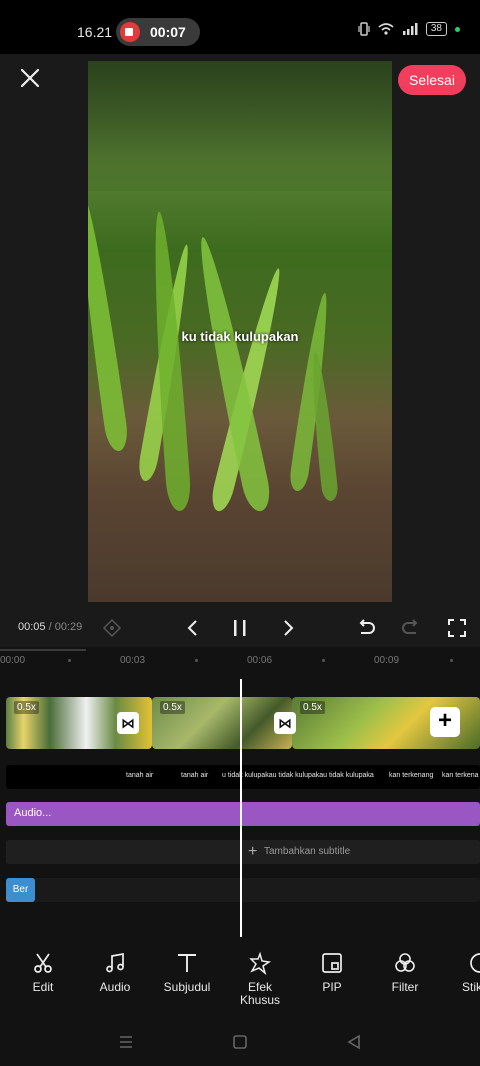 The image size is (480, 1066). Describe the element at coordinates (168, 32) in the screenshot. I see `recording-time: 00:07` at that location.